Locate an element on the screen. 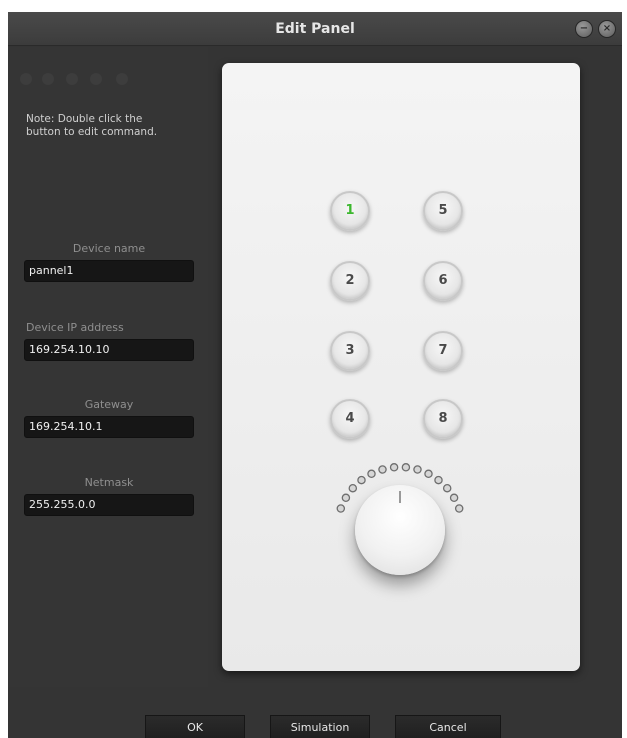  keypad-button-6: 6 is located at coordinates (443, 281).